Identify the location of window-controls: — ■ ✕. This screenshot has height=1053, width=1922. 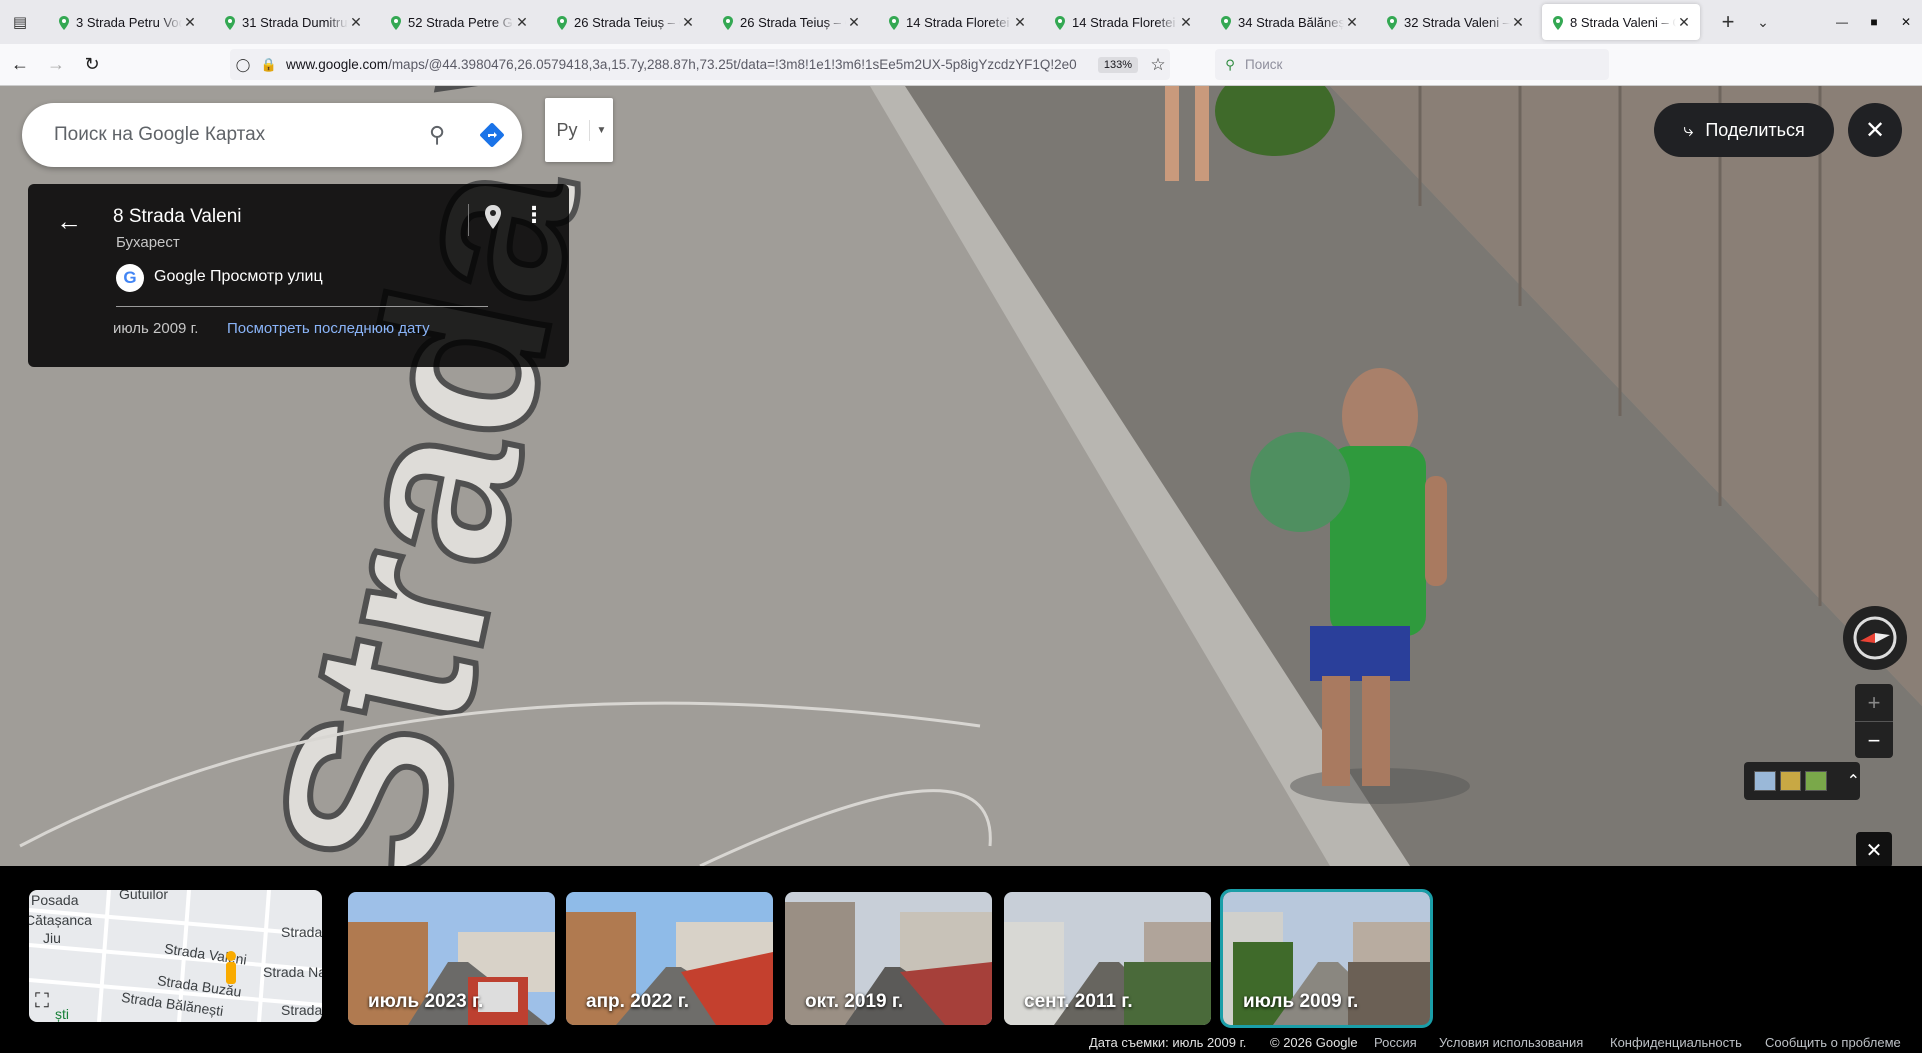
(1874, 22).